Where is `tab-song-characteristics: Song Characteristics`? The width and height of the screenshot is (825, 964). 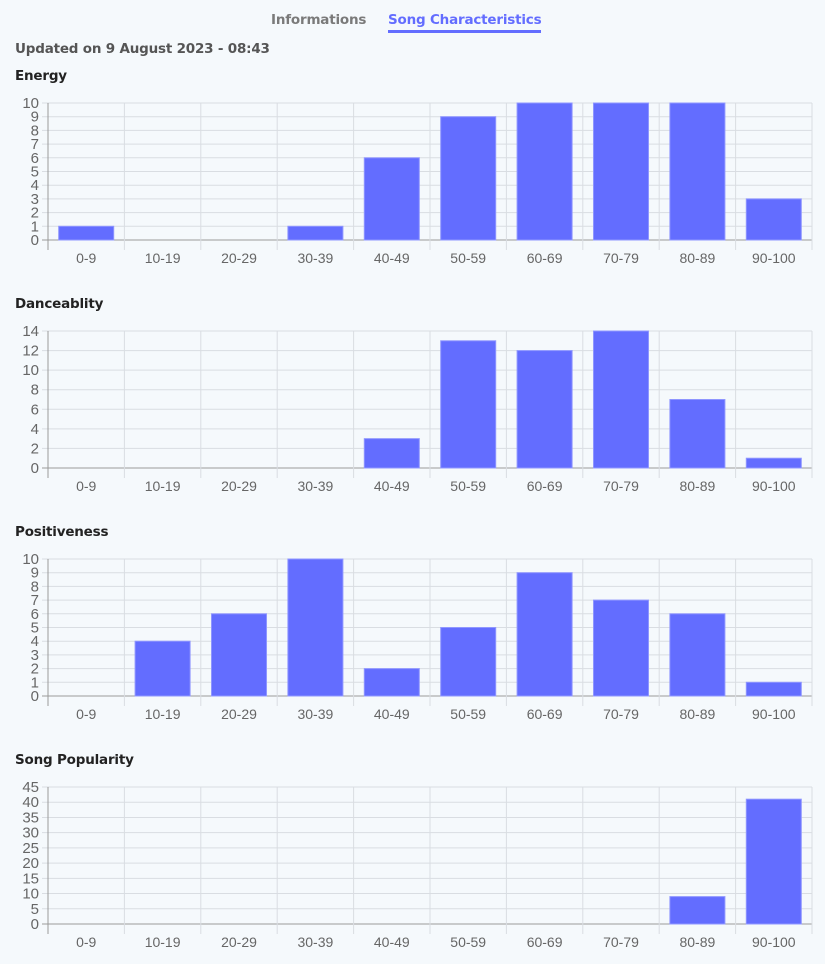 tab-song-characteristics: Song Characteristics is located at coordinates (465, 22).